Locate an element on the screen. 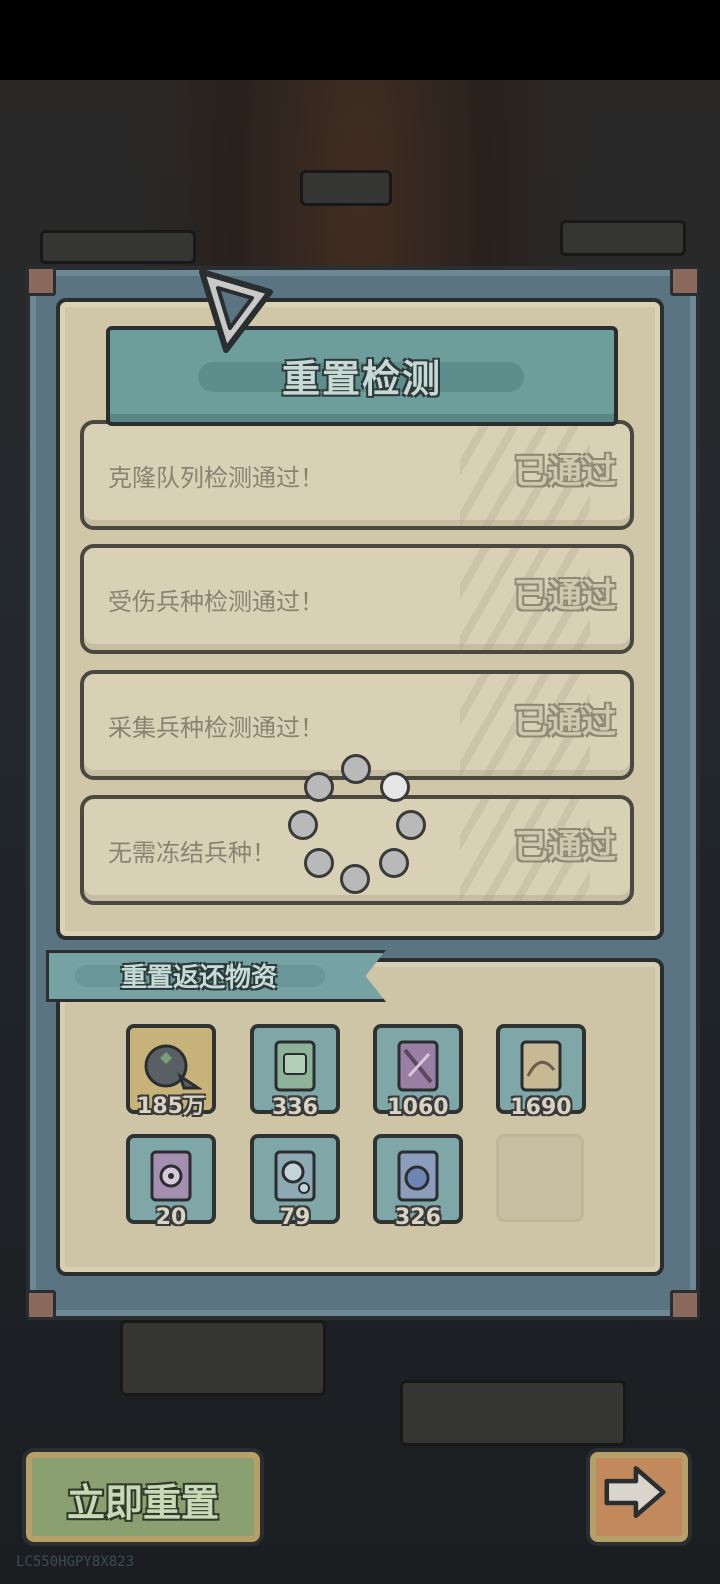 The width and height of the screenshot is (720, 1584). reward-item: 185万 is located at coordinates (171, 1071).